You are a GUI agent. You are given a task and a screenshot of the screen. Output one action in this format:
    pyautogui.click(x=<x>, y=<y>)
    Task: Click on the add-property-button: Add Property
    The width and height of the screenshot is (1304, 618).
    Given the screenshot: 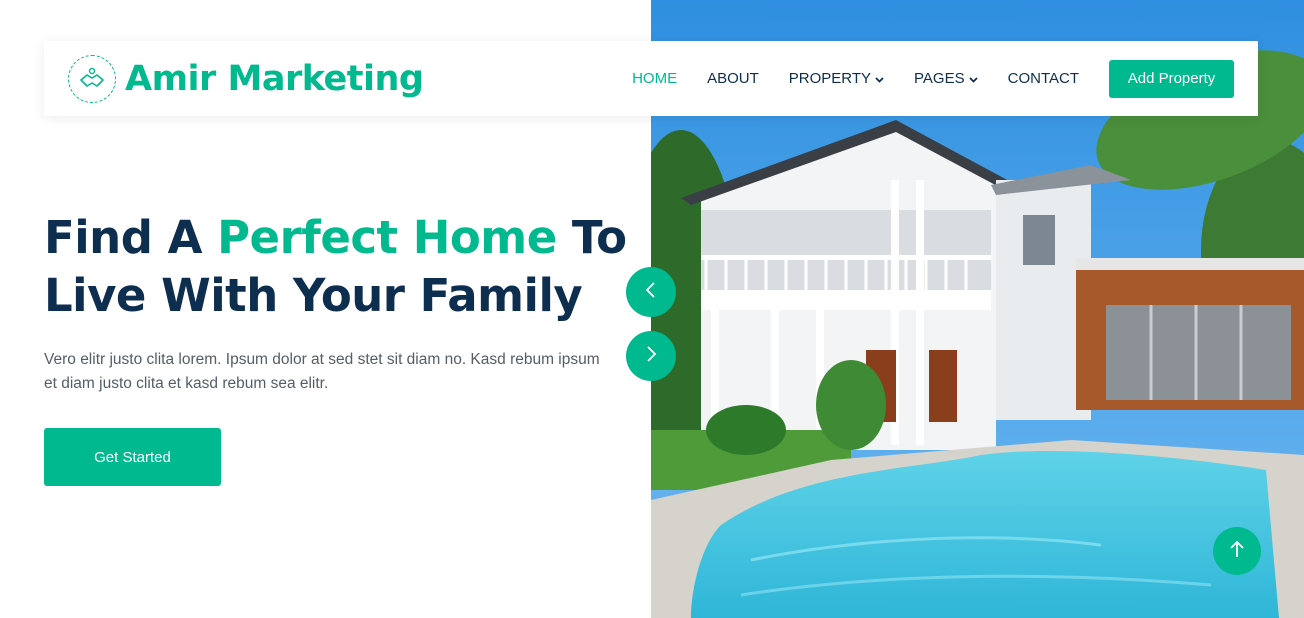 What is the action you would take?
    pyautogui.click(x=1171, y=78)
    